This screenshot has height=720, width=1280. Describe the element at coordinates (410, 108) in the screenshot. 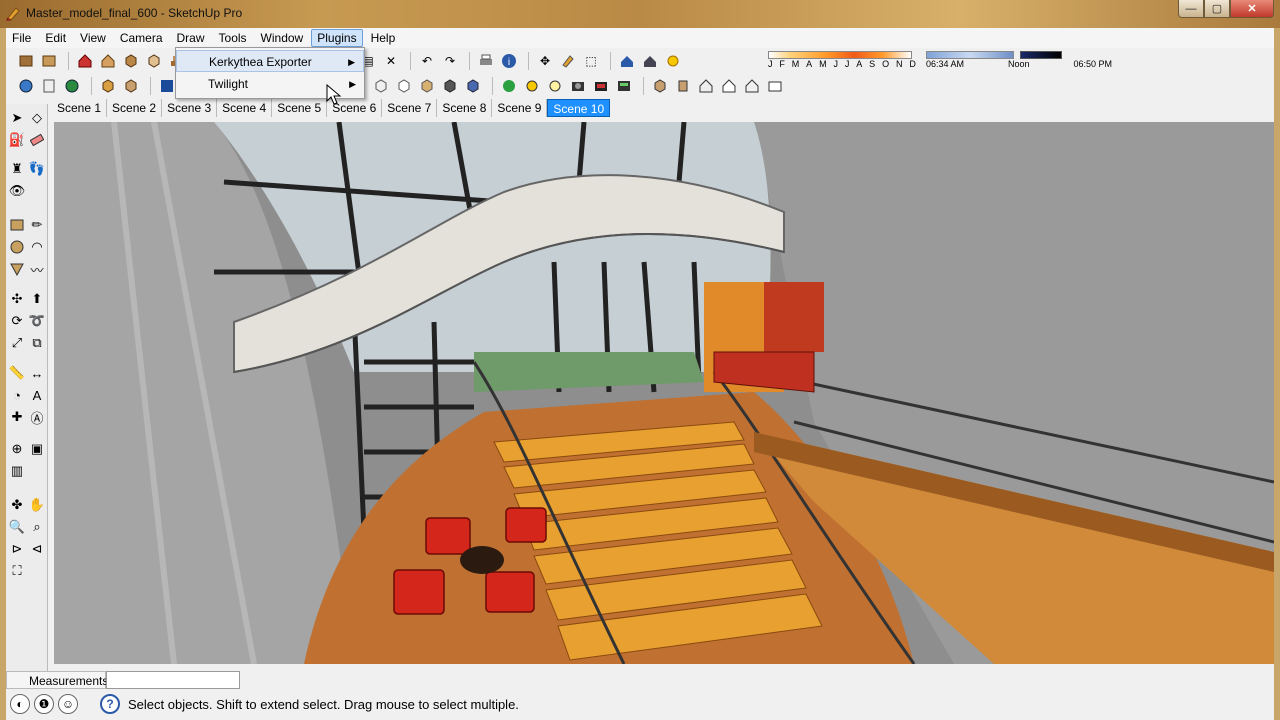

I see `tab-scene-7: Scene 7` at that location.